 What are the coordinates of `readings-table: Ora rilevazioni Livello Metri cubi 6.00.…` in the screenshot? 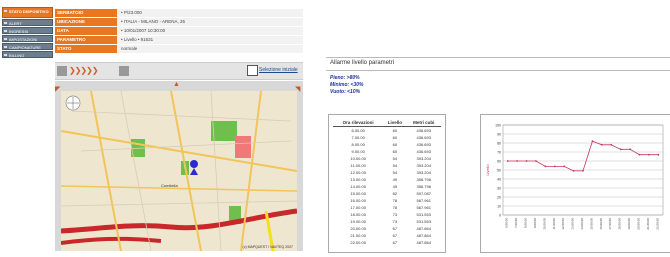 It's located at (387, 182).